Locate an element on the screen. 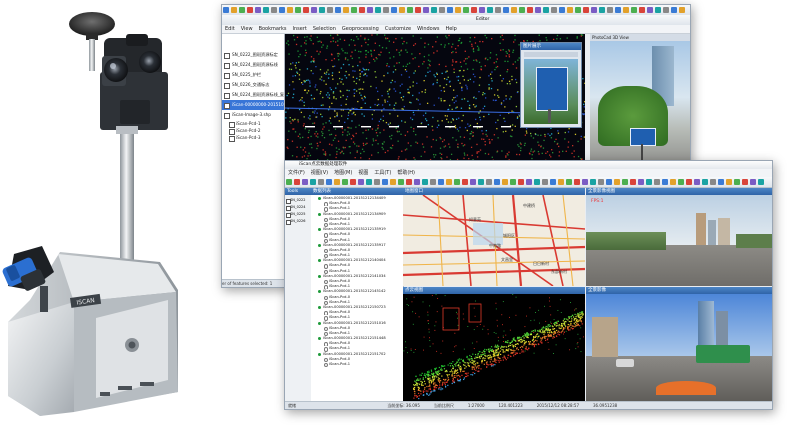 The height and width of the screenshot is (446, 804). menu-item: Edit is located at coordinates (230, 29).